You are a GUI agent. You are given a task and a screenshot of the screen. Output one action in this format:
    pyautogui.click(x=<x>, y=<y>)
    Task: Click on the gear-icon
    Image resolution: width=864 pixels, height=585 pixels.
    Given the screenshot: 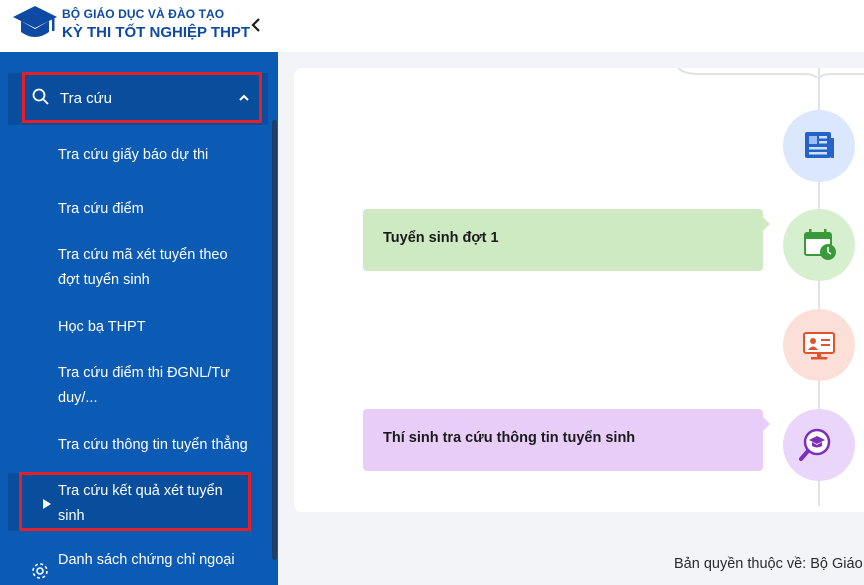 What is the action you would take?
    pyautogui.click(x=40, y=571)
    